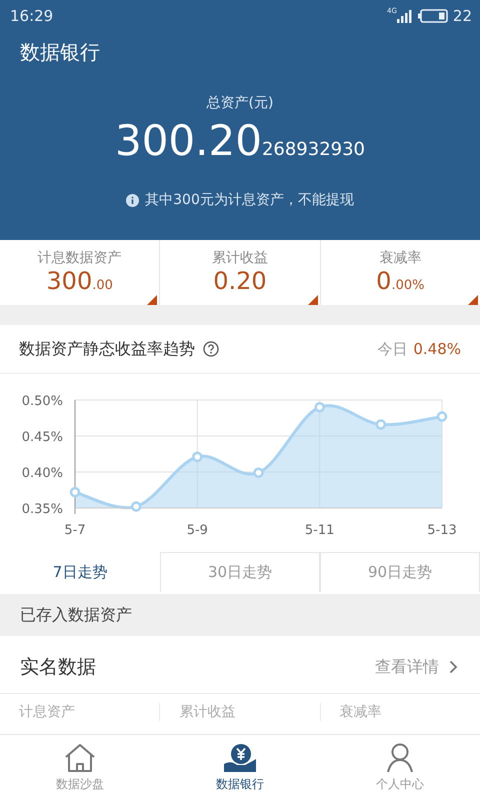  What do you see at coordinates (400, 711) in the screenshot?
I see `column-label: 衰减率` at bounding box center [400, 711].